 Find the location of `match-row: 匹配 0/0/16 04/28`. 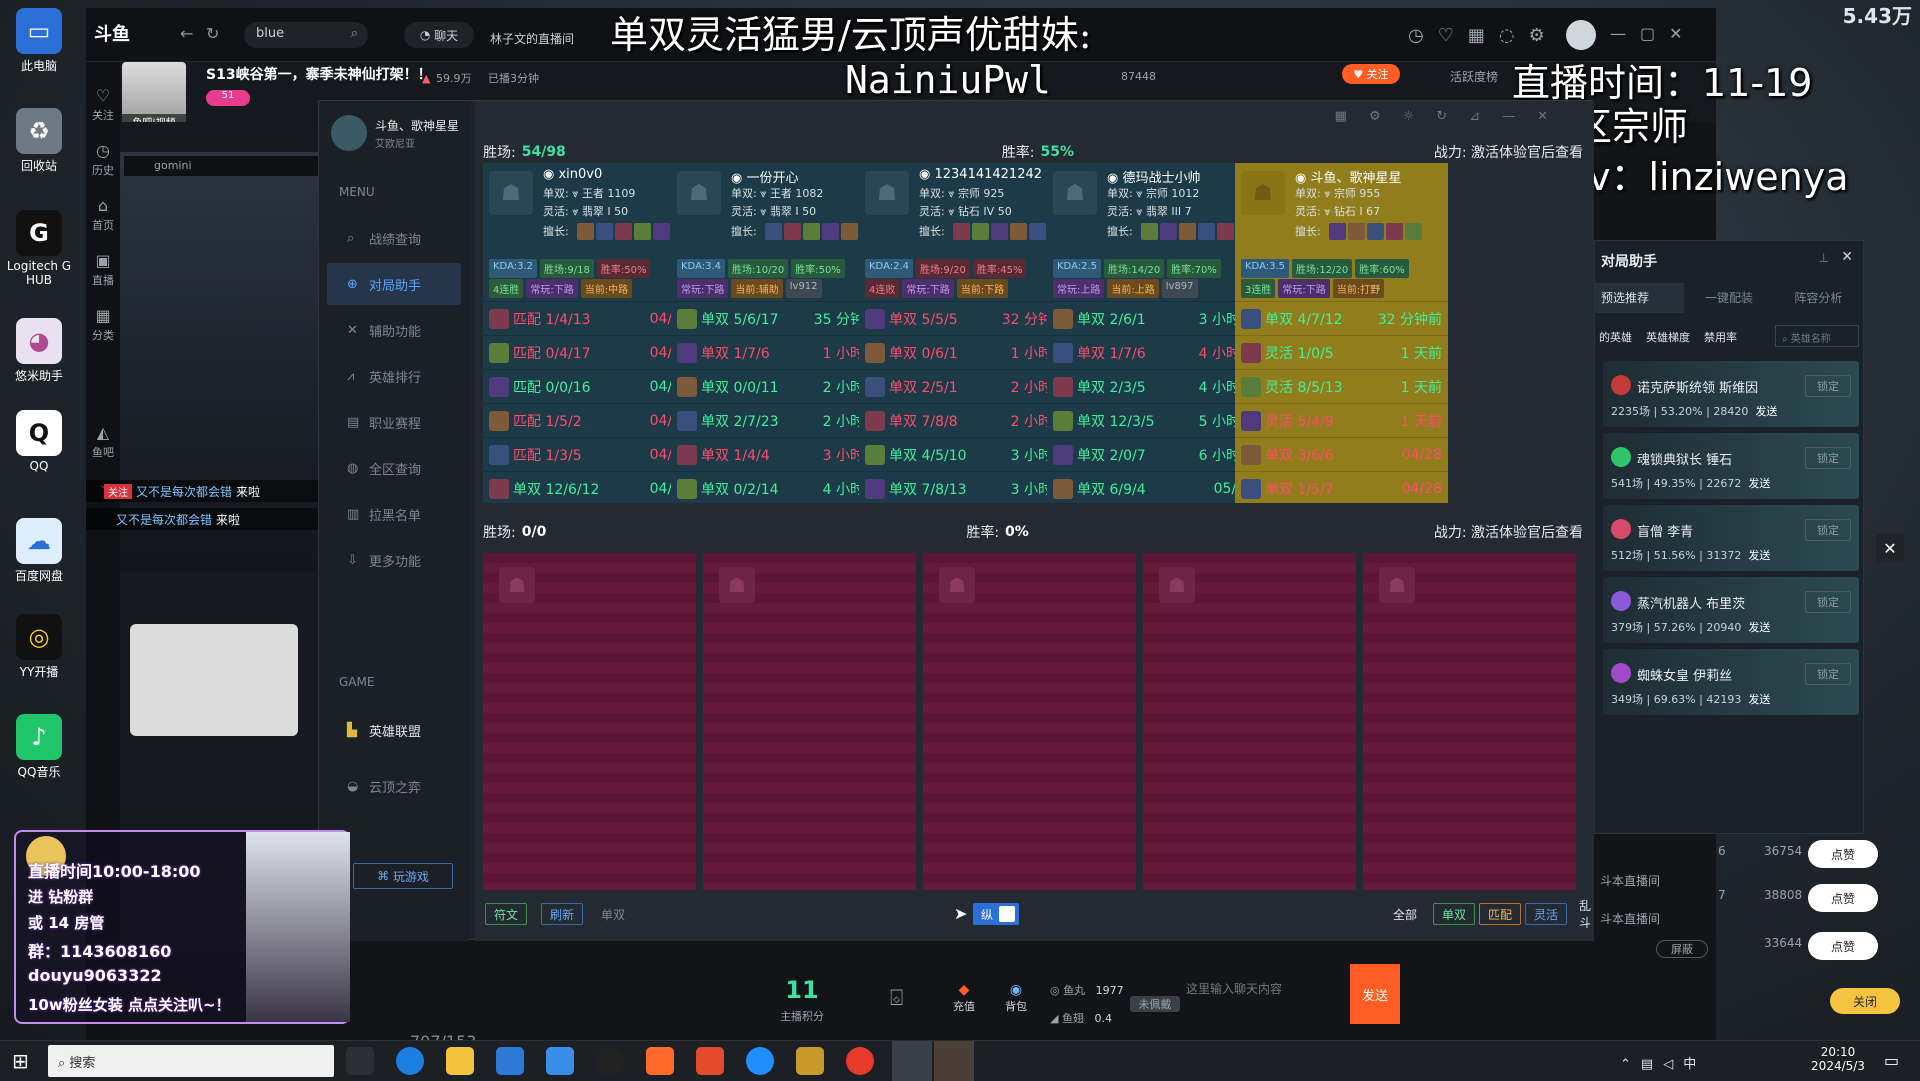

match-row: 匹配 0/0/16 04/28 is located at coordinates (589, 386).